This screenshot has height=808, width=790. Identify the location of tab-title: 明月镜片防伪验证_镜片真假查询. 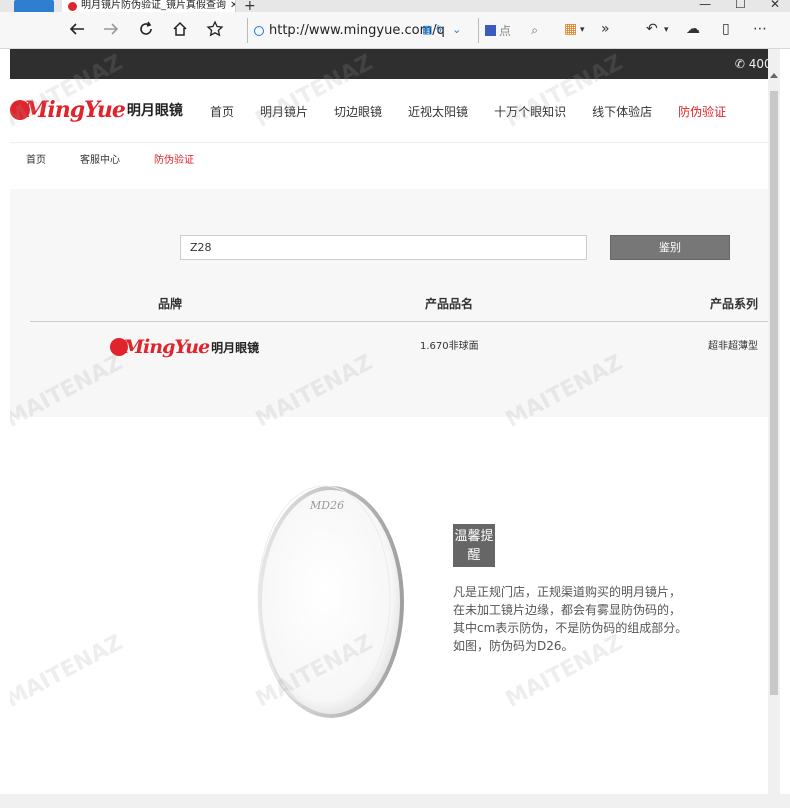
(153, 5).